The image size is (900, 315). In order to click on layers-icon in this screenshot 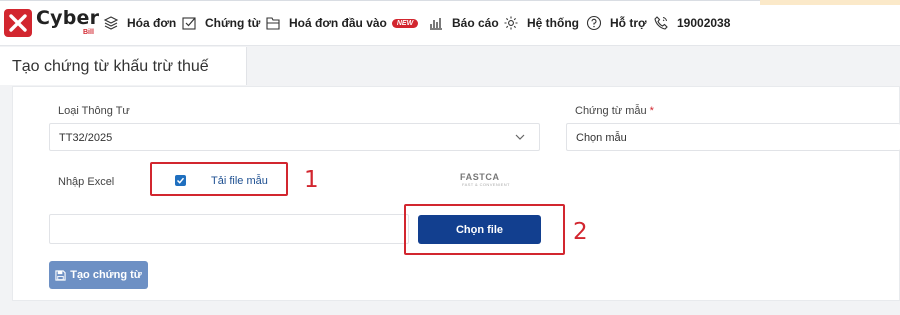, I will do `click(111, 23)`.